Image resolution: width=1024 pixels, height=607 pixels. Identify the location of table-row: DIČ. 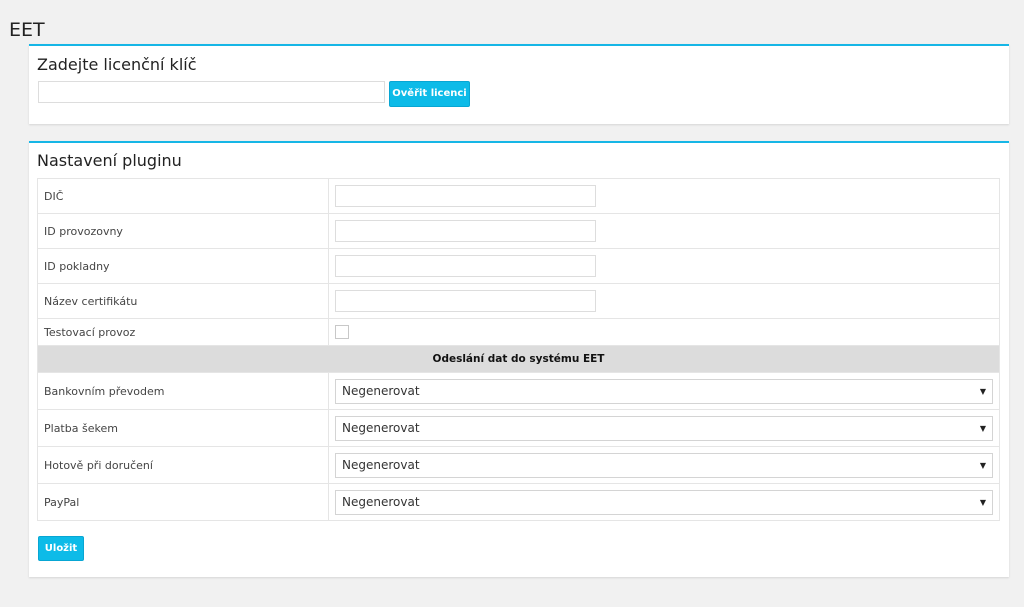
(518, 196).